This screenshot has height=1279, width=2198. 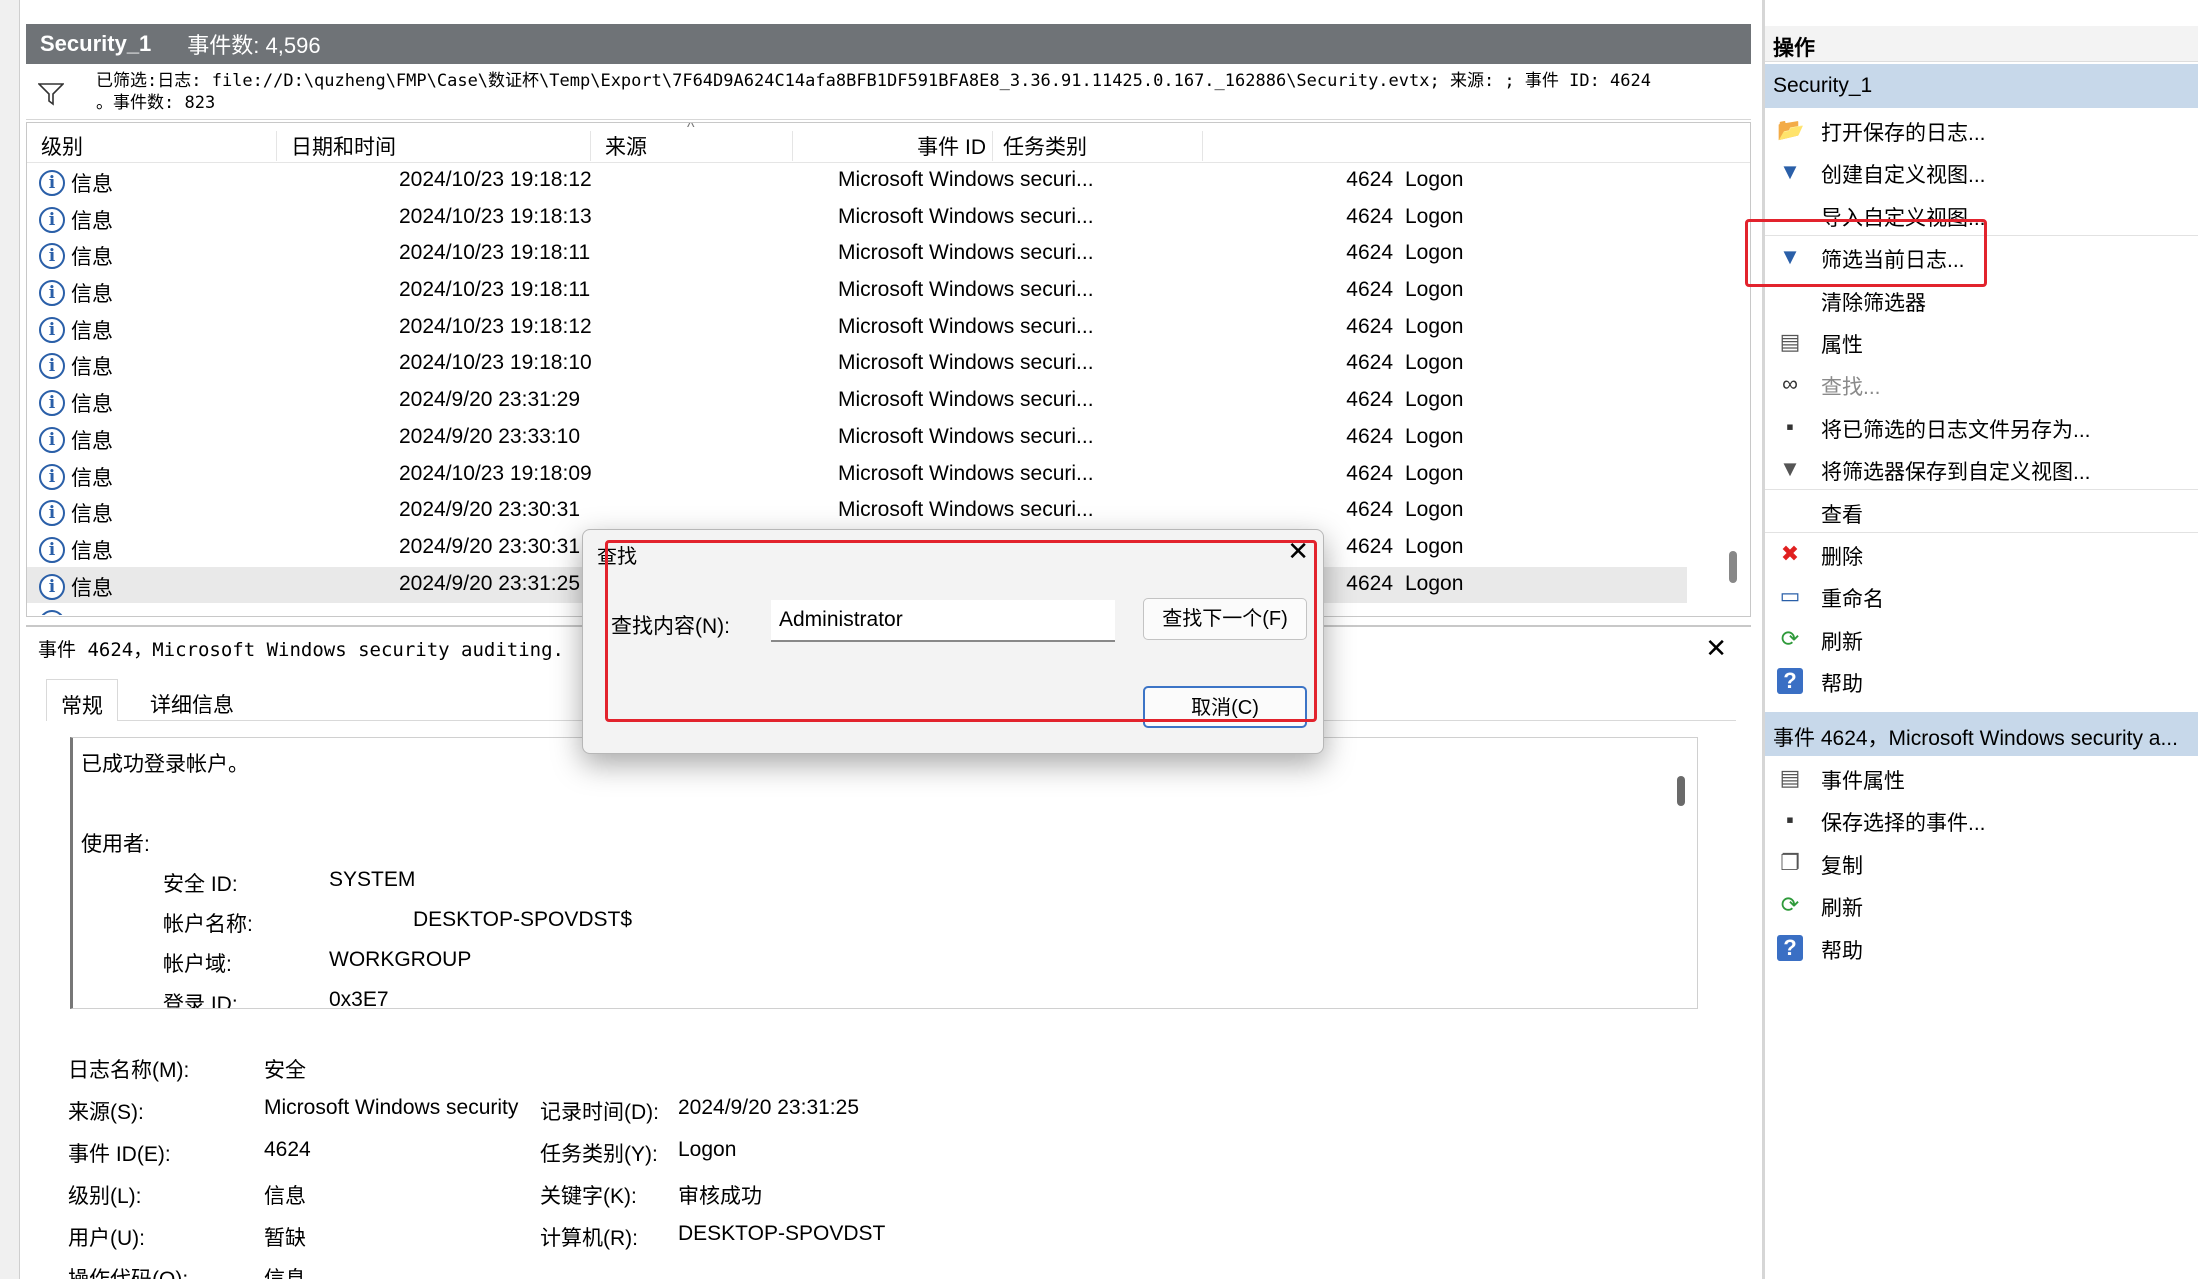 I want to click on column-datetime: 日期和时间, so click(x=434, y=146).